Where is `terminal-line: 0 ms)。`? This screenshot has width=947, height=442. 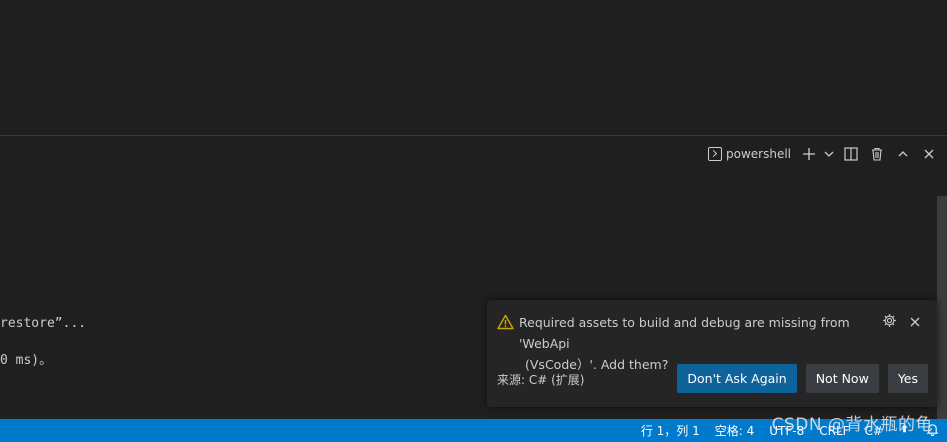
terminal-line: 0 ms)。 is located at coordinates (26, 360).